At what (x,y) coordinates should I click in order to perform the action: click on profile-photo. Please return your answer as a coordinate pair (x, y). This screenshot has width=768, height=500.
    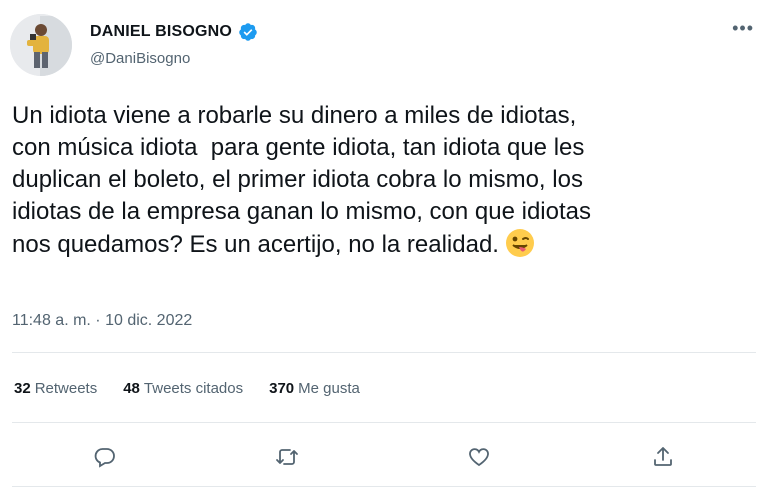
    Looking at the image, I should click on (41, 45).